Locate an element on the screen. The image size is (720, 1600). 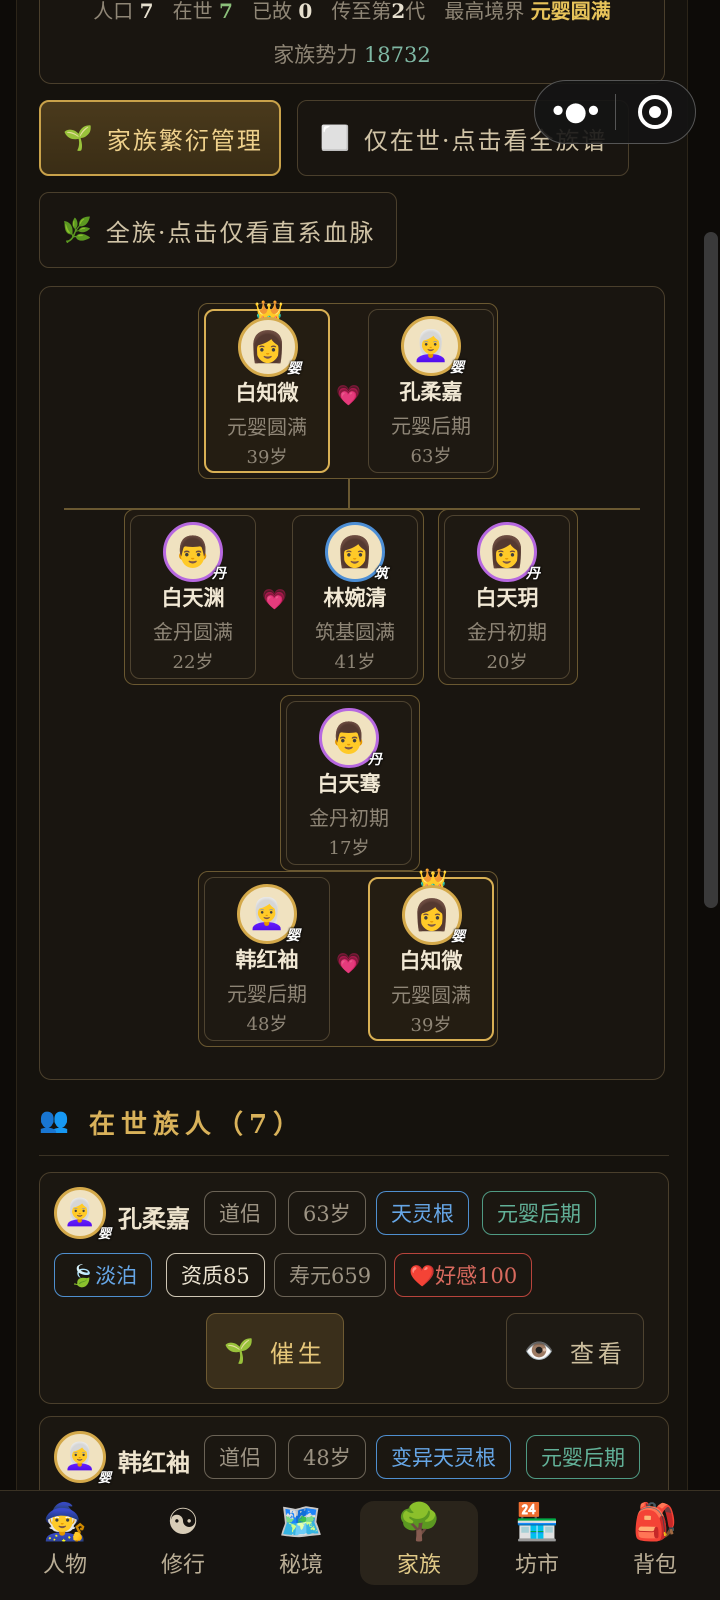
member-realm: 金丹初期 is located at coordinates (349, 818).